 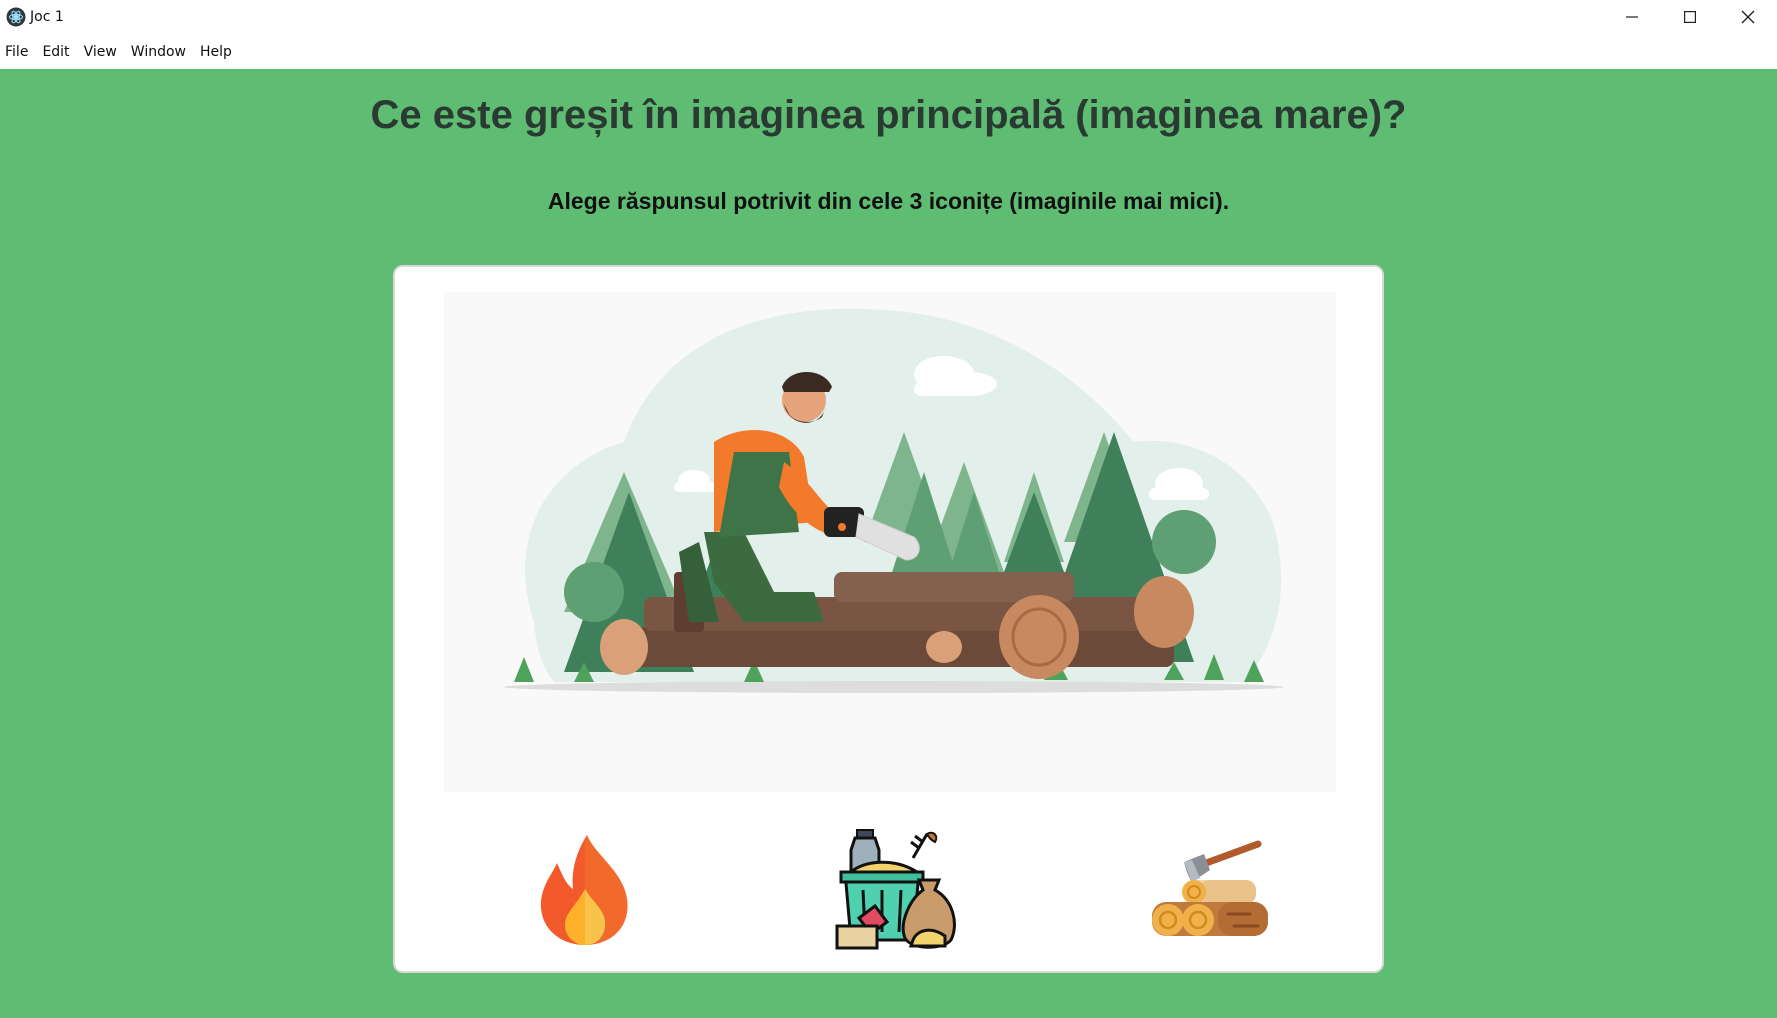 I want to click on menu-window: Window, so click(x=162, y=52).